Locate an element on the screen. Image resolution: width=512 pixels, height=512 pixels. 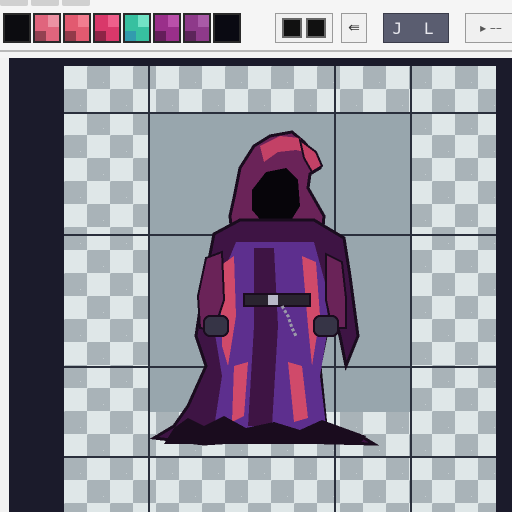
jl-button: J L is located at coordinates (416, 28).